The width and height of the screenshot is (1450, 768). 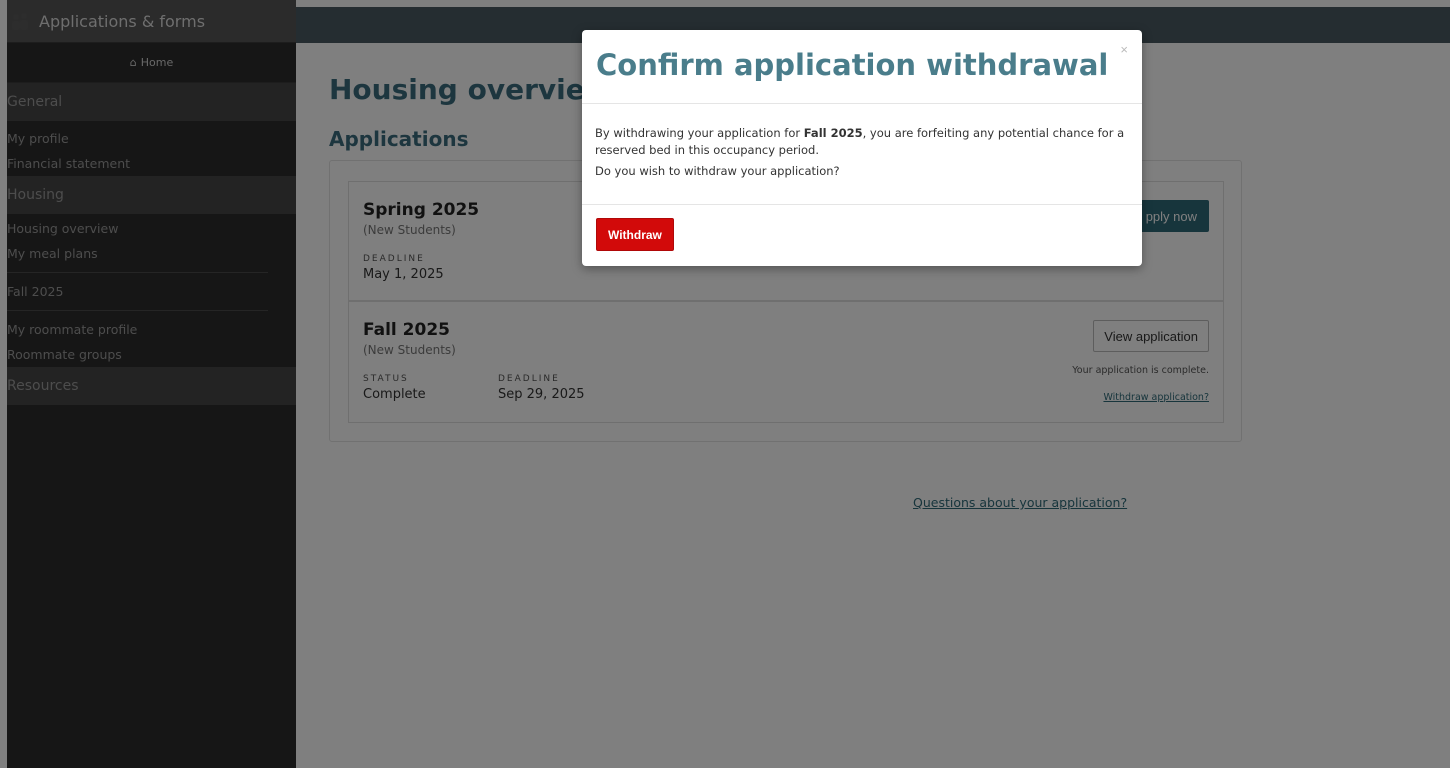 I want to click on modal-footer: Withdraw, so click(x=862, y=234).